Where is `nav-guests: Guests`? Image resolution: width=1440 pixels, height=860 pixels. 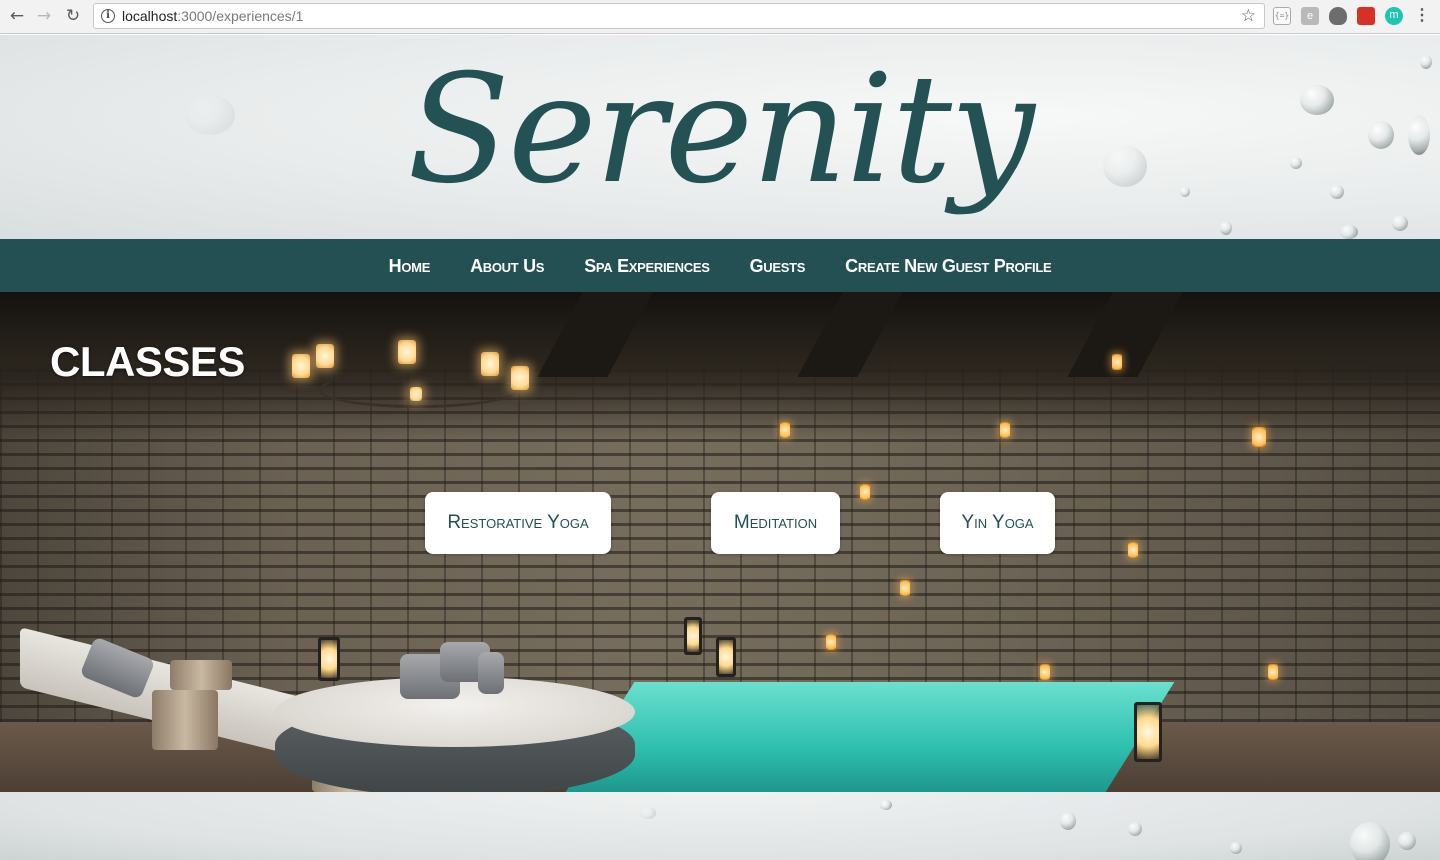
nav-guests: Guests is located at coordinates (778, 265).